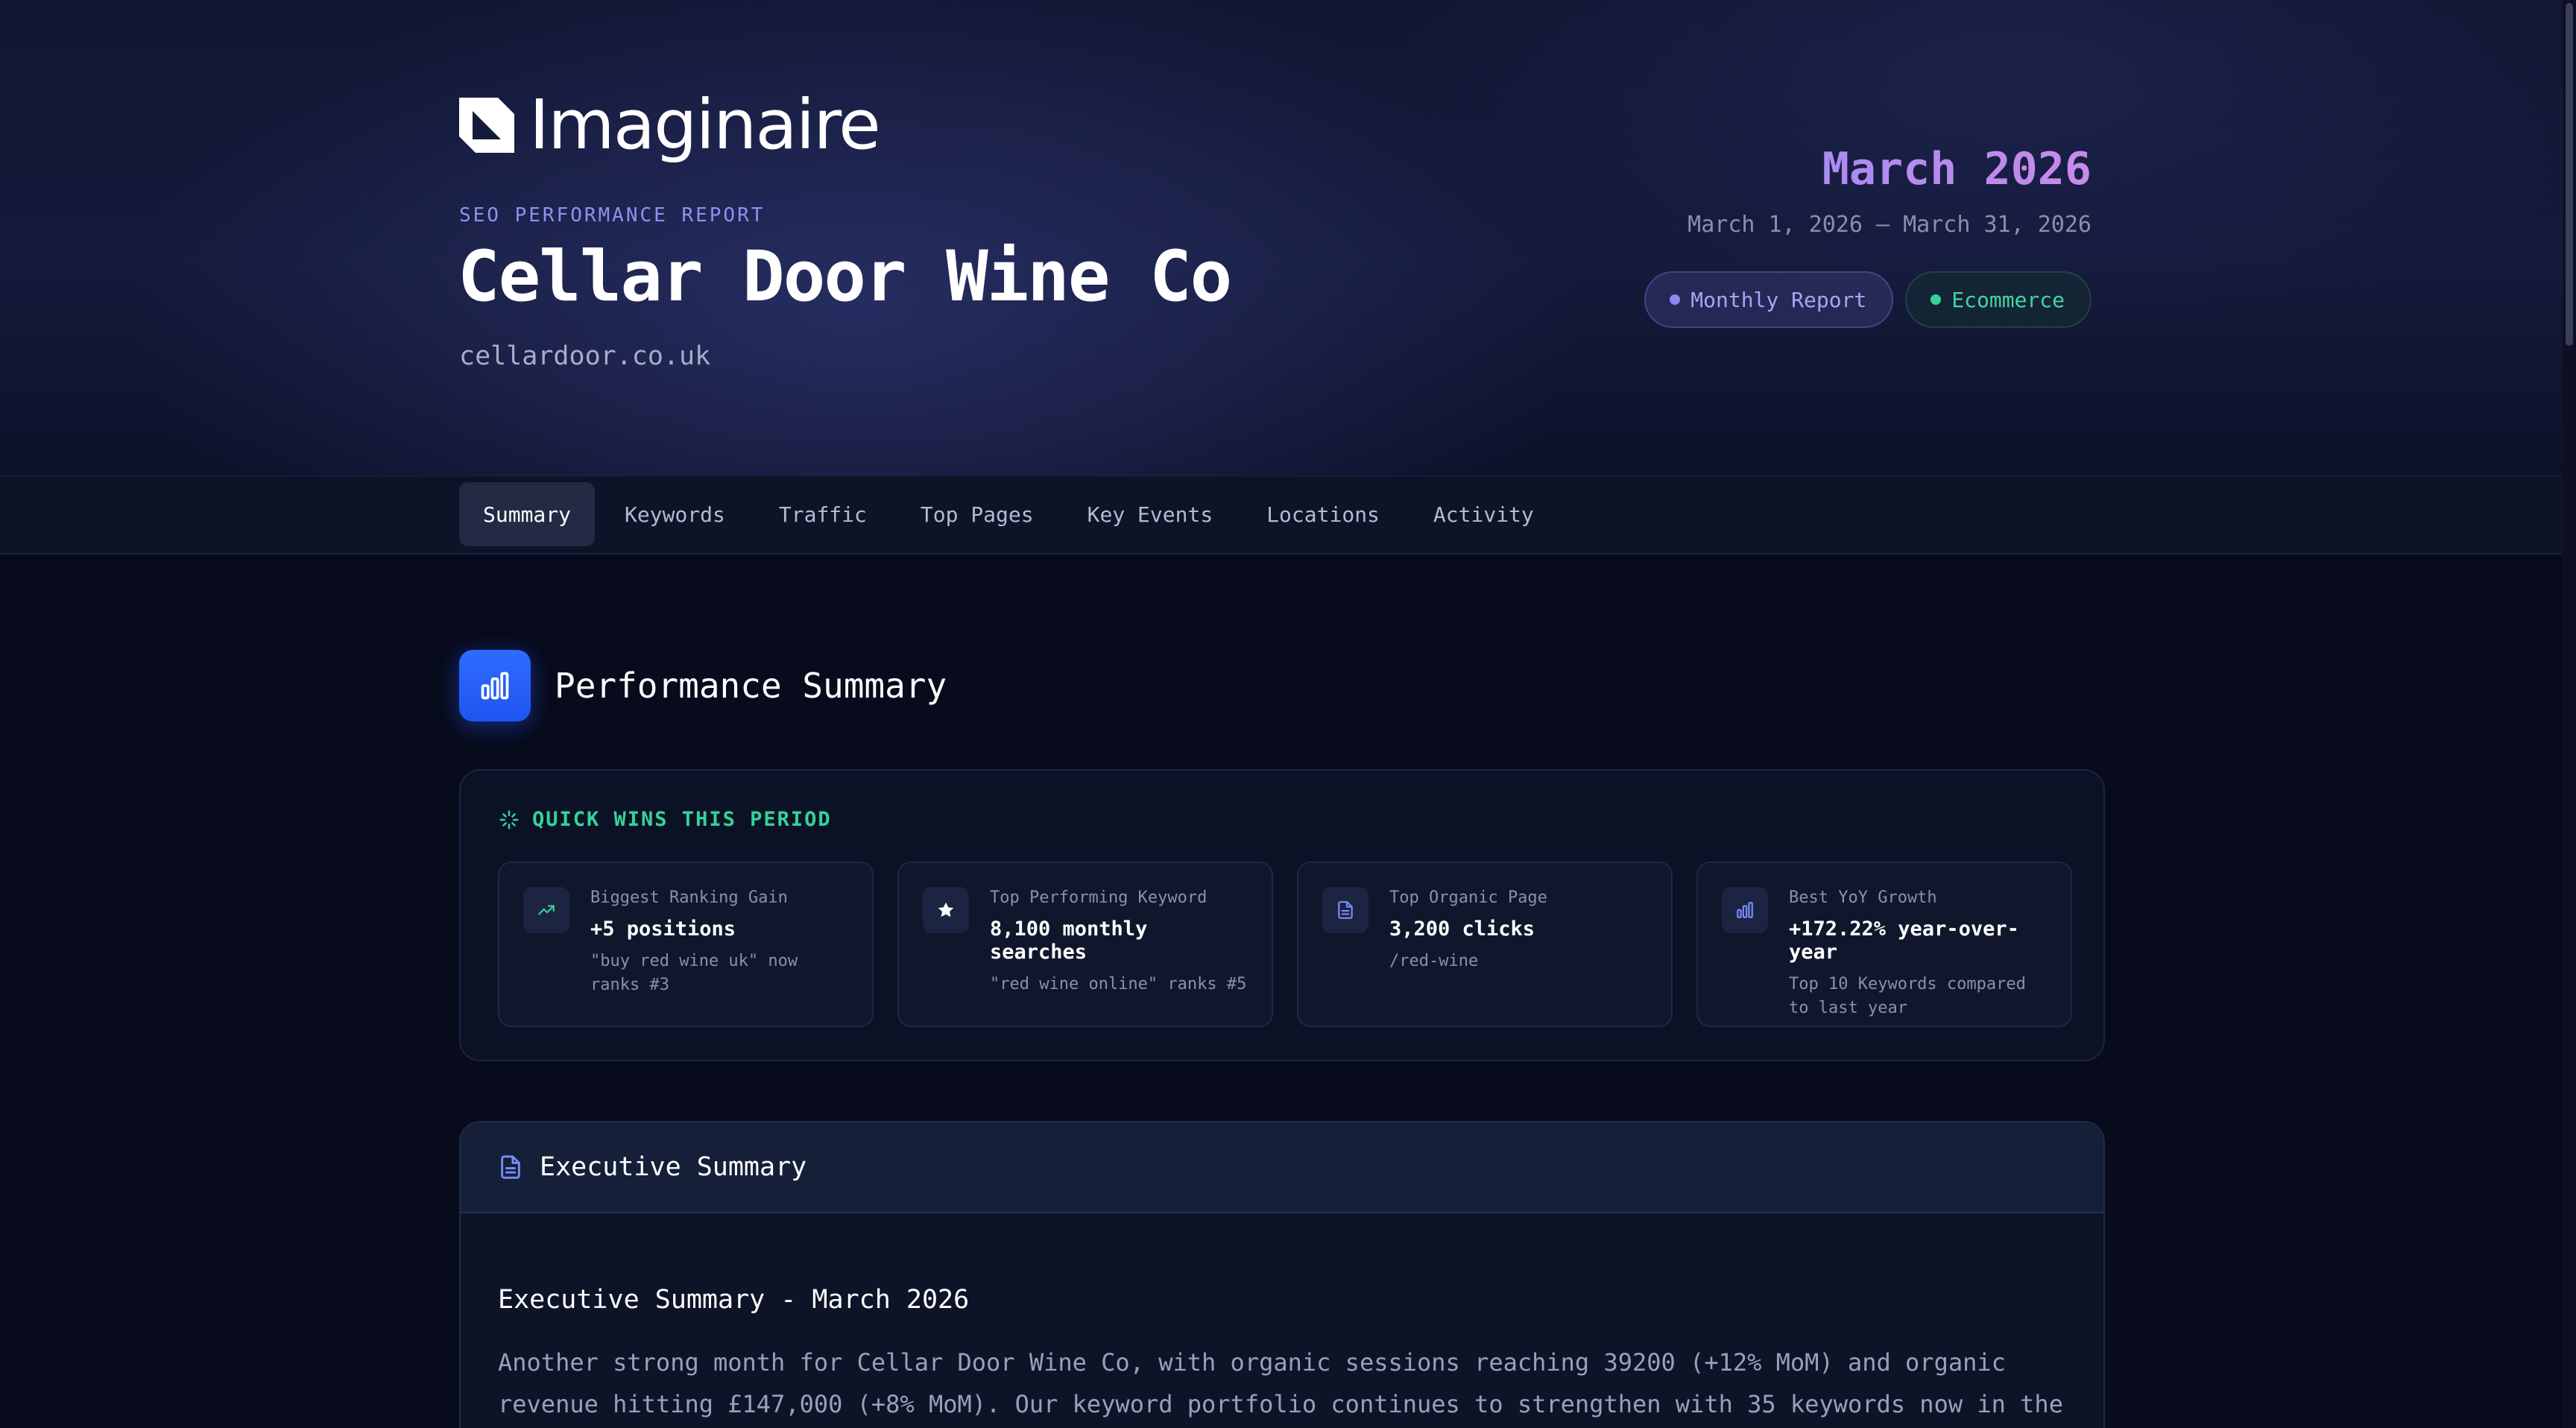  Describe the element at coordinates (1462, 929) in the screenshot. I see `win-value: 3,200 clicks` at that location.